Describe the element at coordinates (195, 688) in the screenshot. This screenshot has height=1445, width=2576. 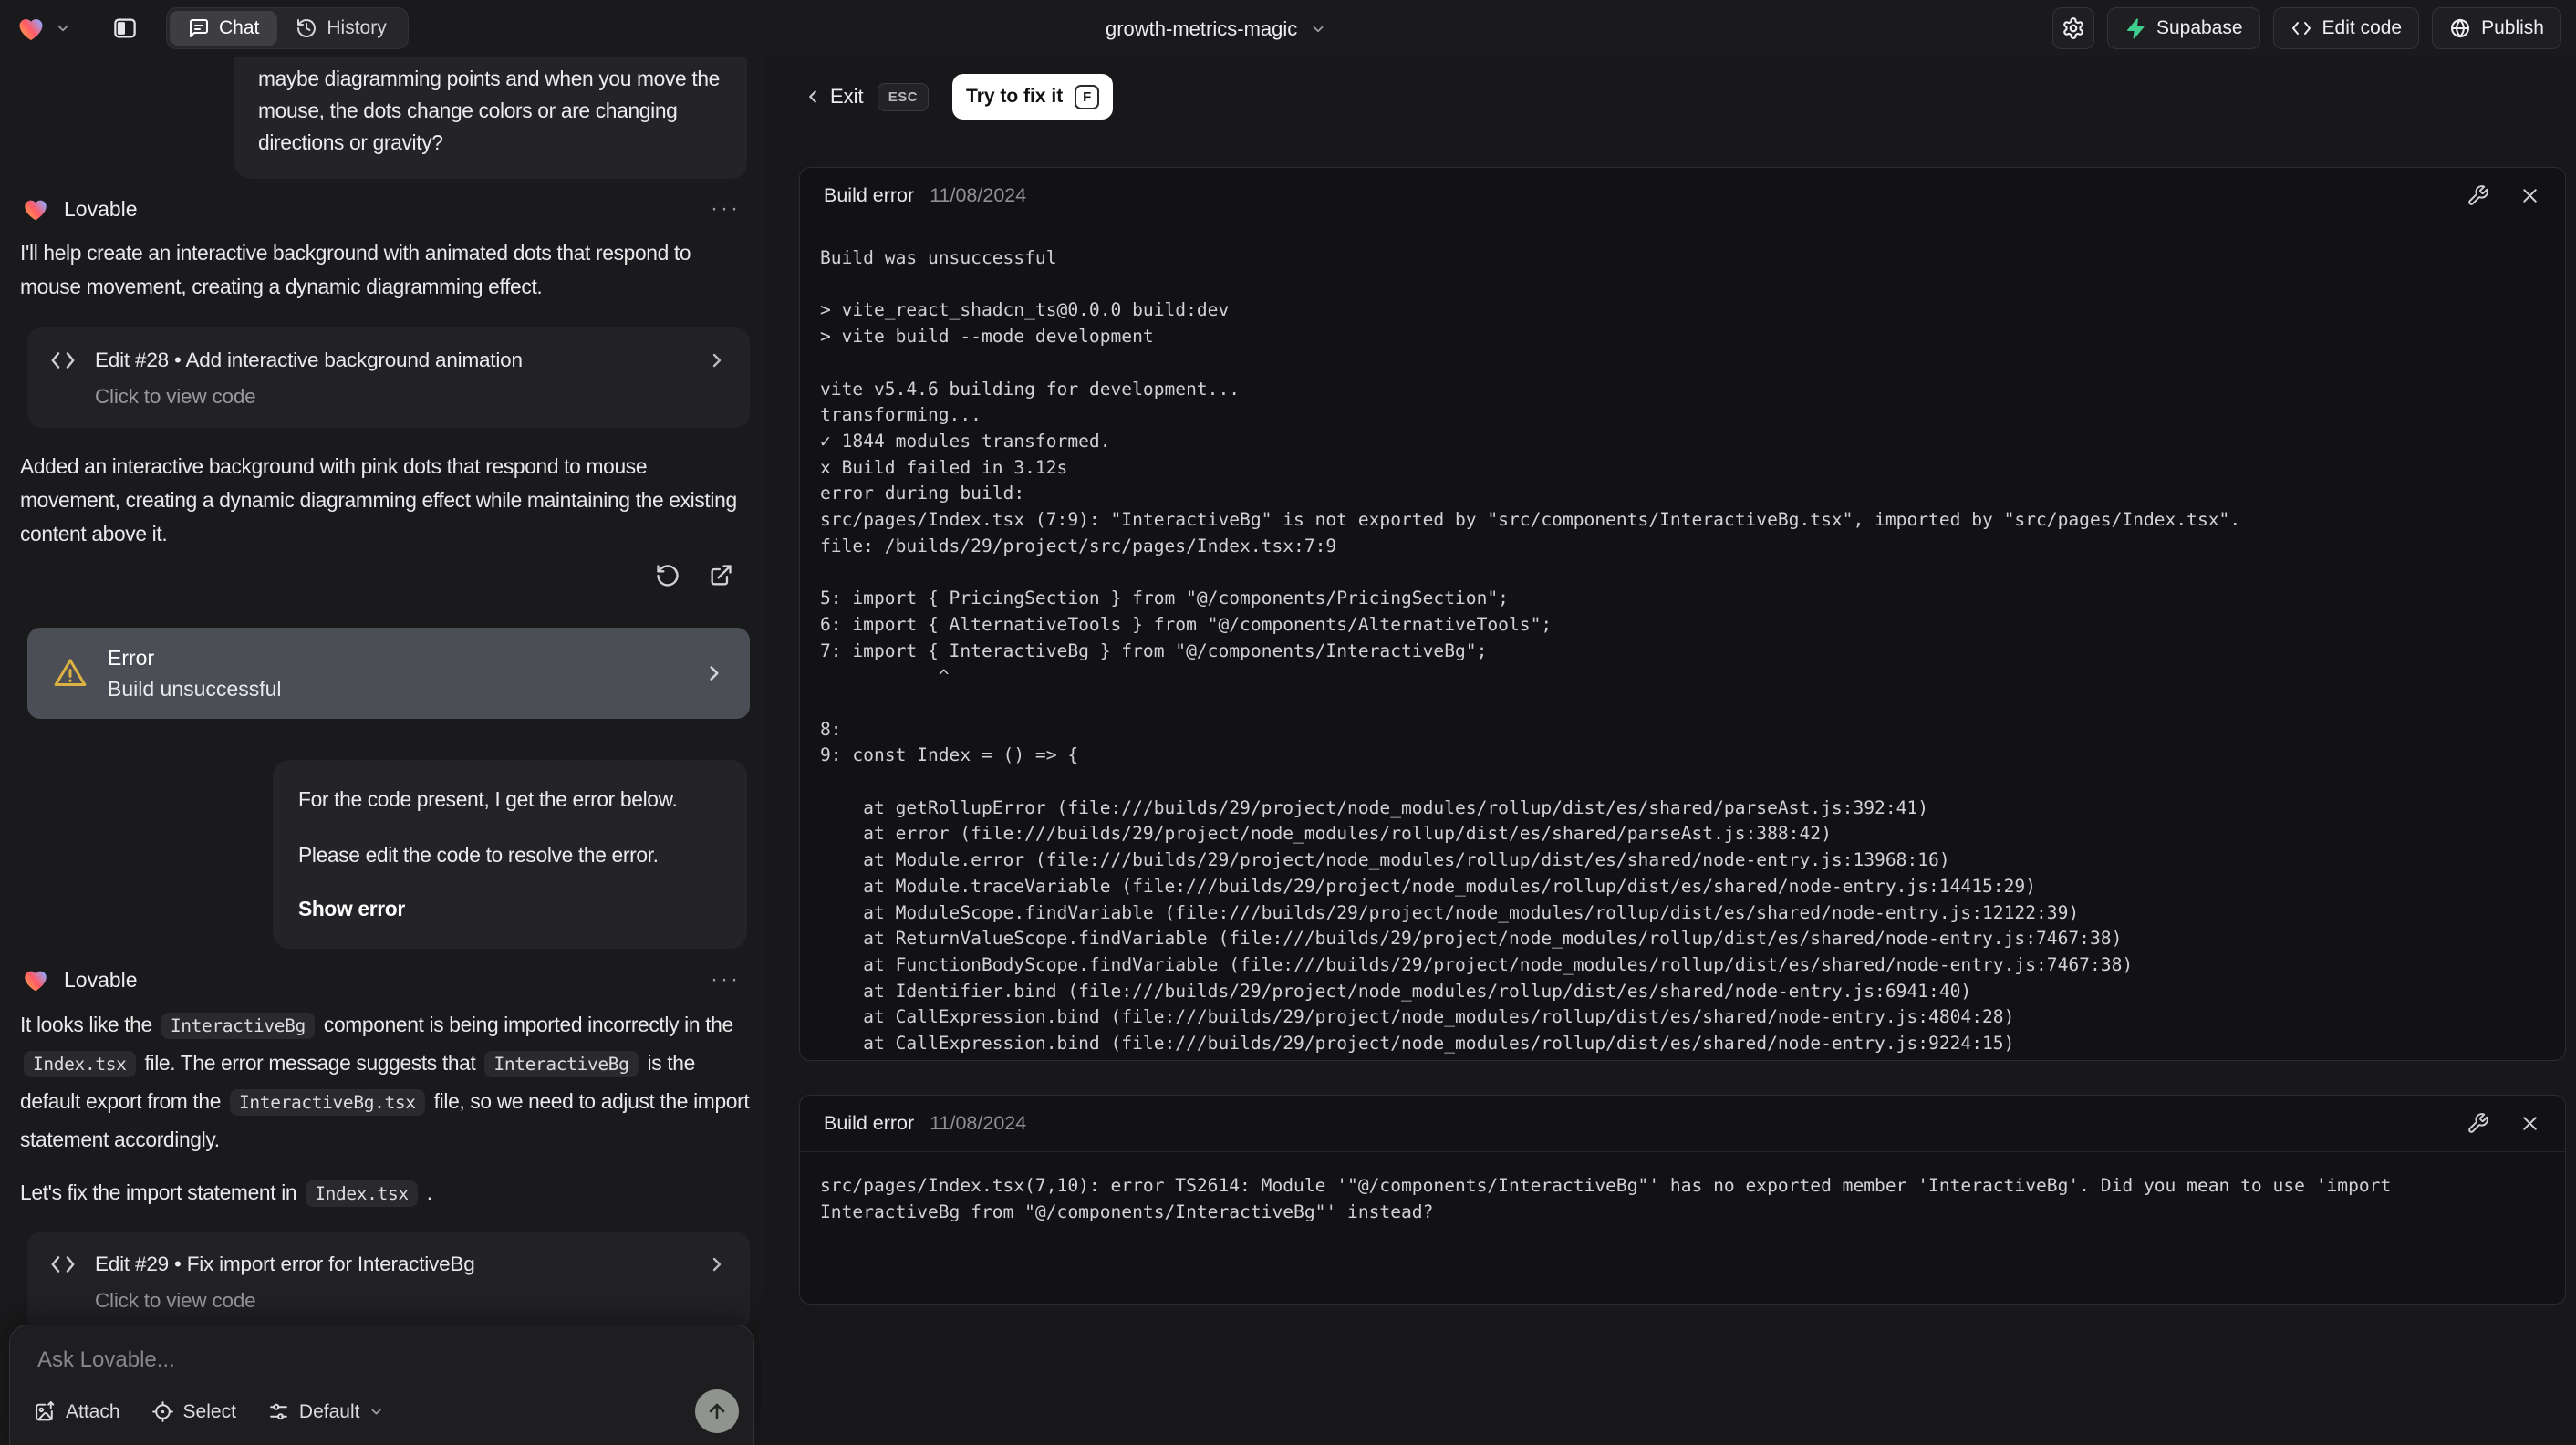
I see `error-card-subtitle: Build unsuccessful` at that location.